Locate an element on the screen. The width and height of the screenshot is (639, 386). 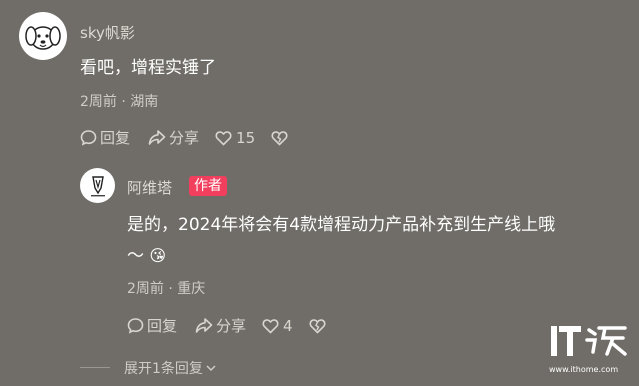
puppy-avatar-icon is located at coordinates (43, 38).